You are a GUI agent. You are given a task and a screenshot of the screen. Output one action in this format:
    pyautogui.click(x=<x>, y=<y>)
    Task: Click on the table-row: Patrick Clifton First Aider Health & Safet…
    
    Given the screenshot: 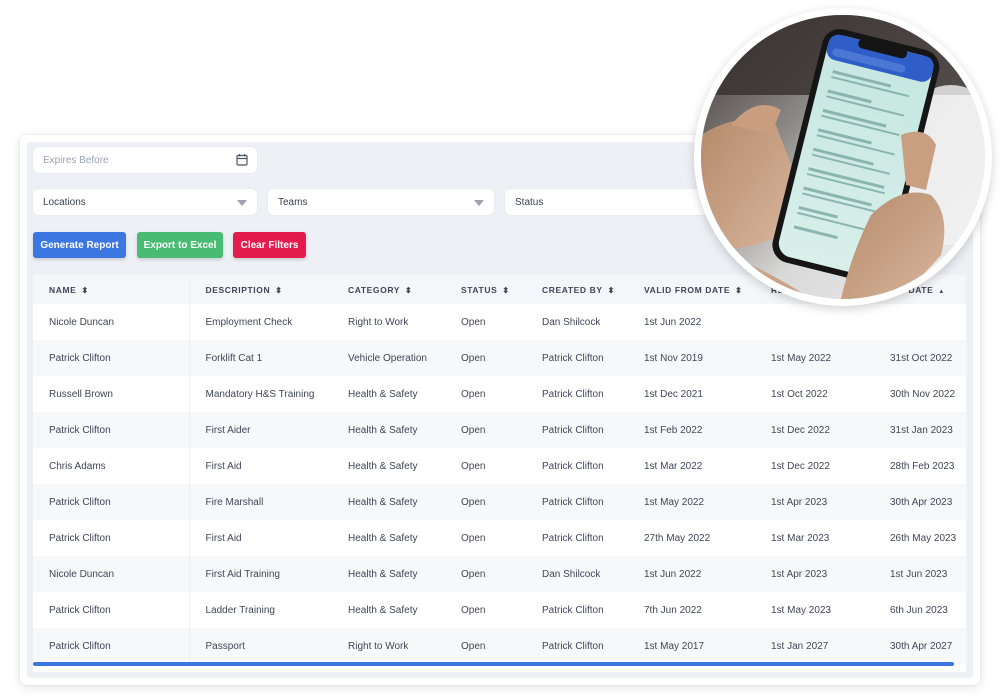 What is the action you would take?
    pyautogui.click(x=499, y=430)
    